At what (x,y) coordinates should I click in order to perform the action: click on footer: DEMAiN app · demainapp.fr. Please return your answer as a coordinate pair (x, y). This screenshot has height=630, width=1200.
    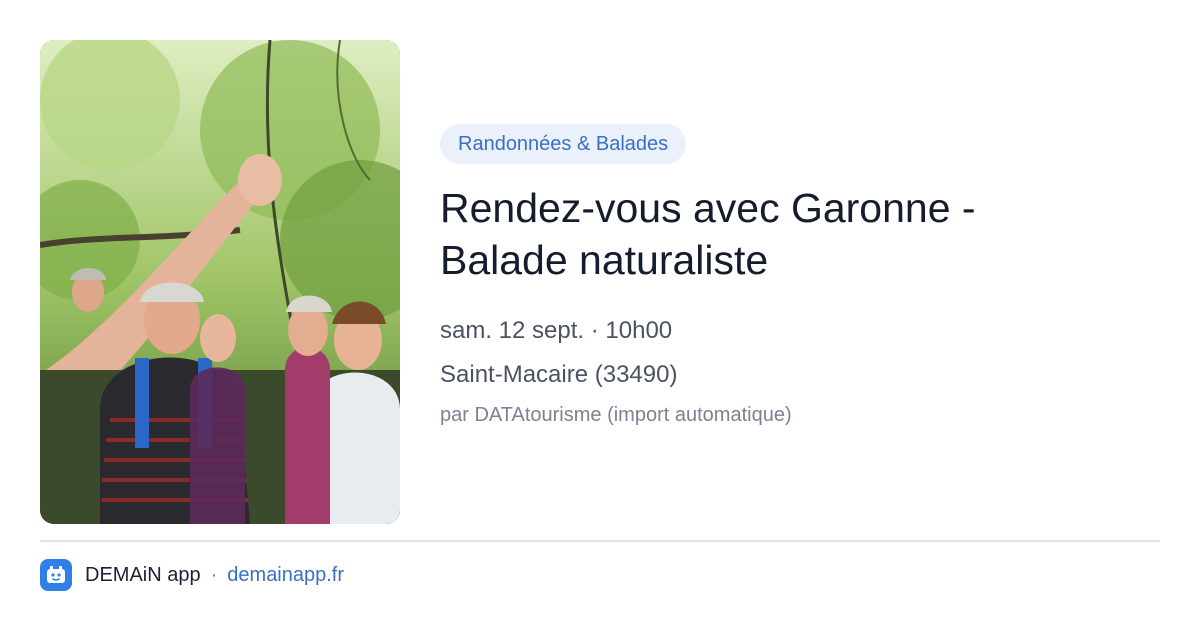
    Looking at the image, I should click on (192, 575).